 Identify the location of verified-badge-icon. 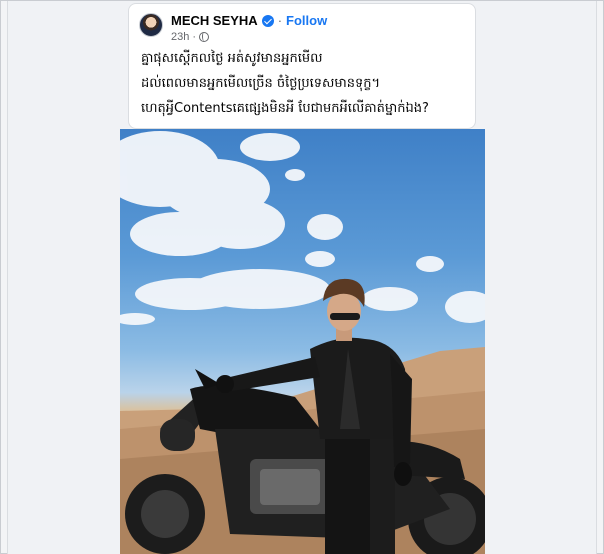
(267, 20).